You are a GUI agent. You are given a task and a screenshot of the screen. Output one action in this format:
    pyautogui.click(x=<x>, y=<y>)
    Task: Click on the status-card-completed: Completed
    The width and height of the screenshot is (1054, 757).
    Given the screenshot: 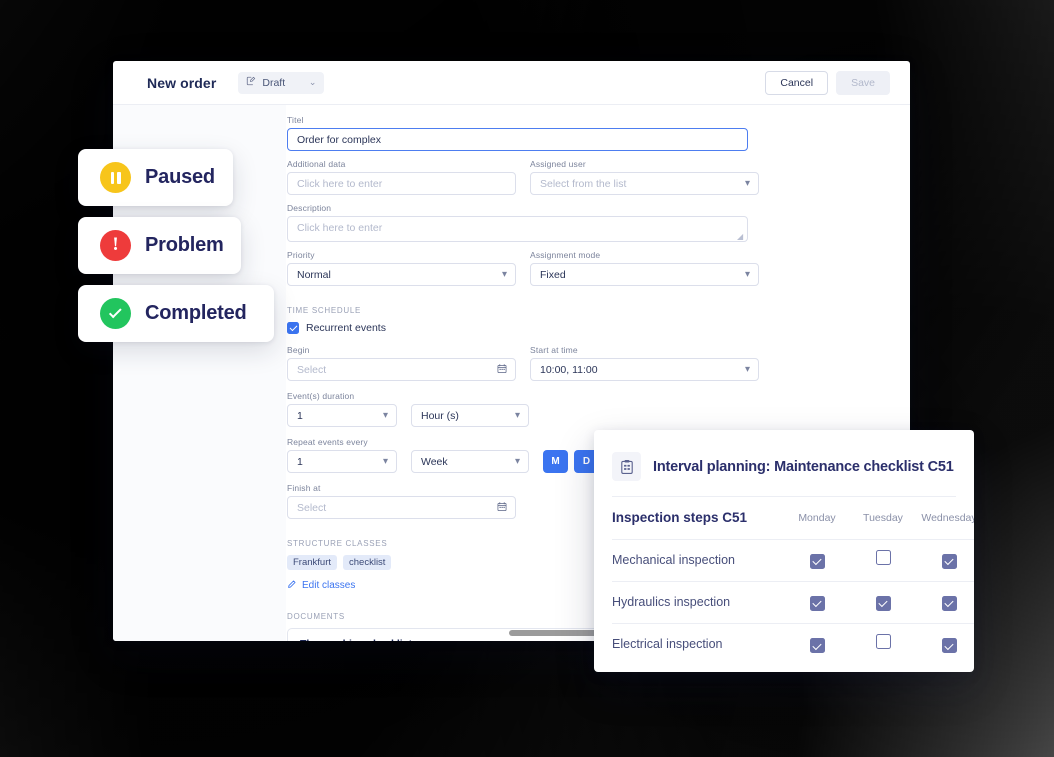 What is the action you would take?
    pyautogui.click(x=176, y=313)
    